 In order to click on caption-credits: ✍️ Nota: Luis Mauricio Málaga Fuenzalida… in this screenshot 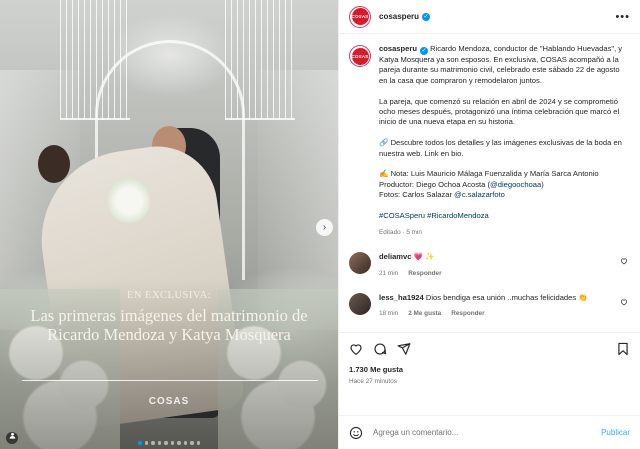, I will do `click(489, 184)`.